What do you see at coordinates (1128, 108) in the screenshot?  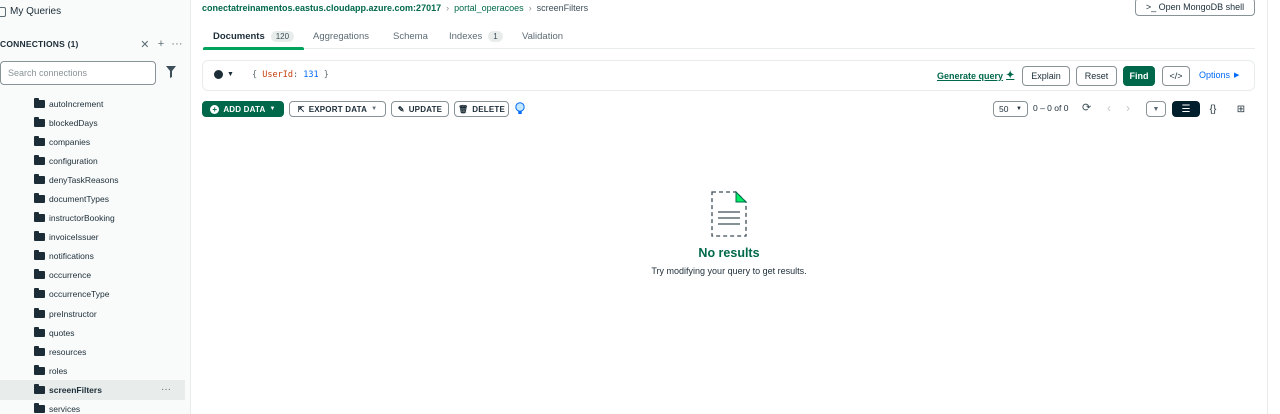 I see `next-page-icon: ›` at bounding box center [1128, 108].